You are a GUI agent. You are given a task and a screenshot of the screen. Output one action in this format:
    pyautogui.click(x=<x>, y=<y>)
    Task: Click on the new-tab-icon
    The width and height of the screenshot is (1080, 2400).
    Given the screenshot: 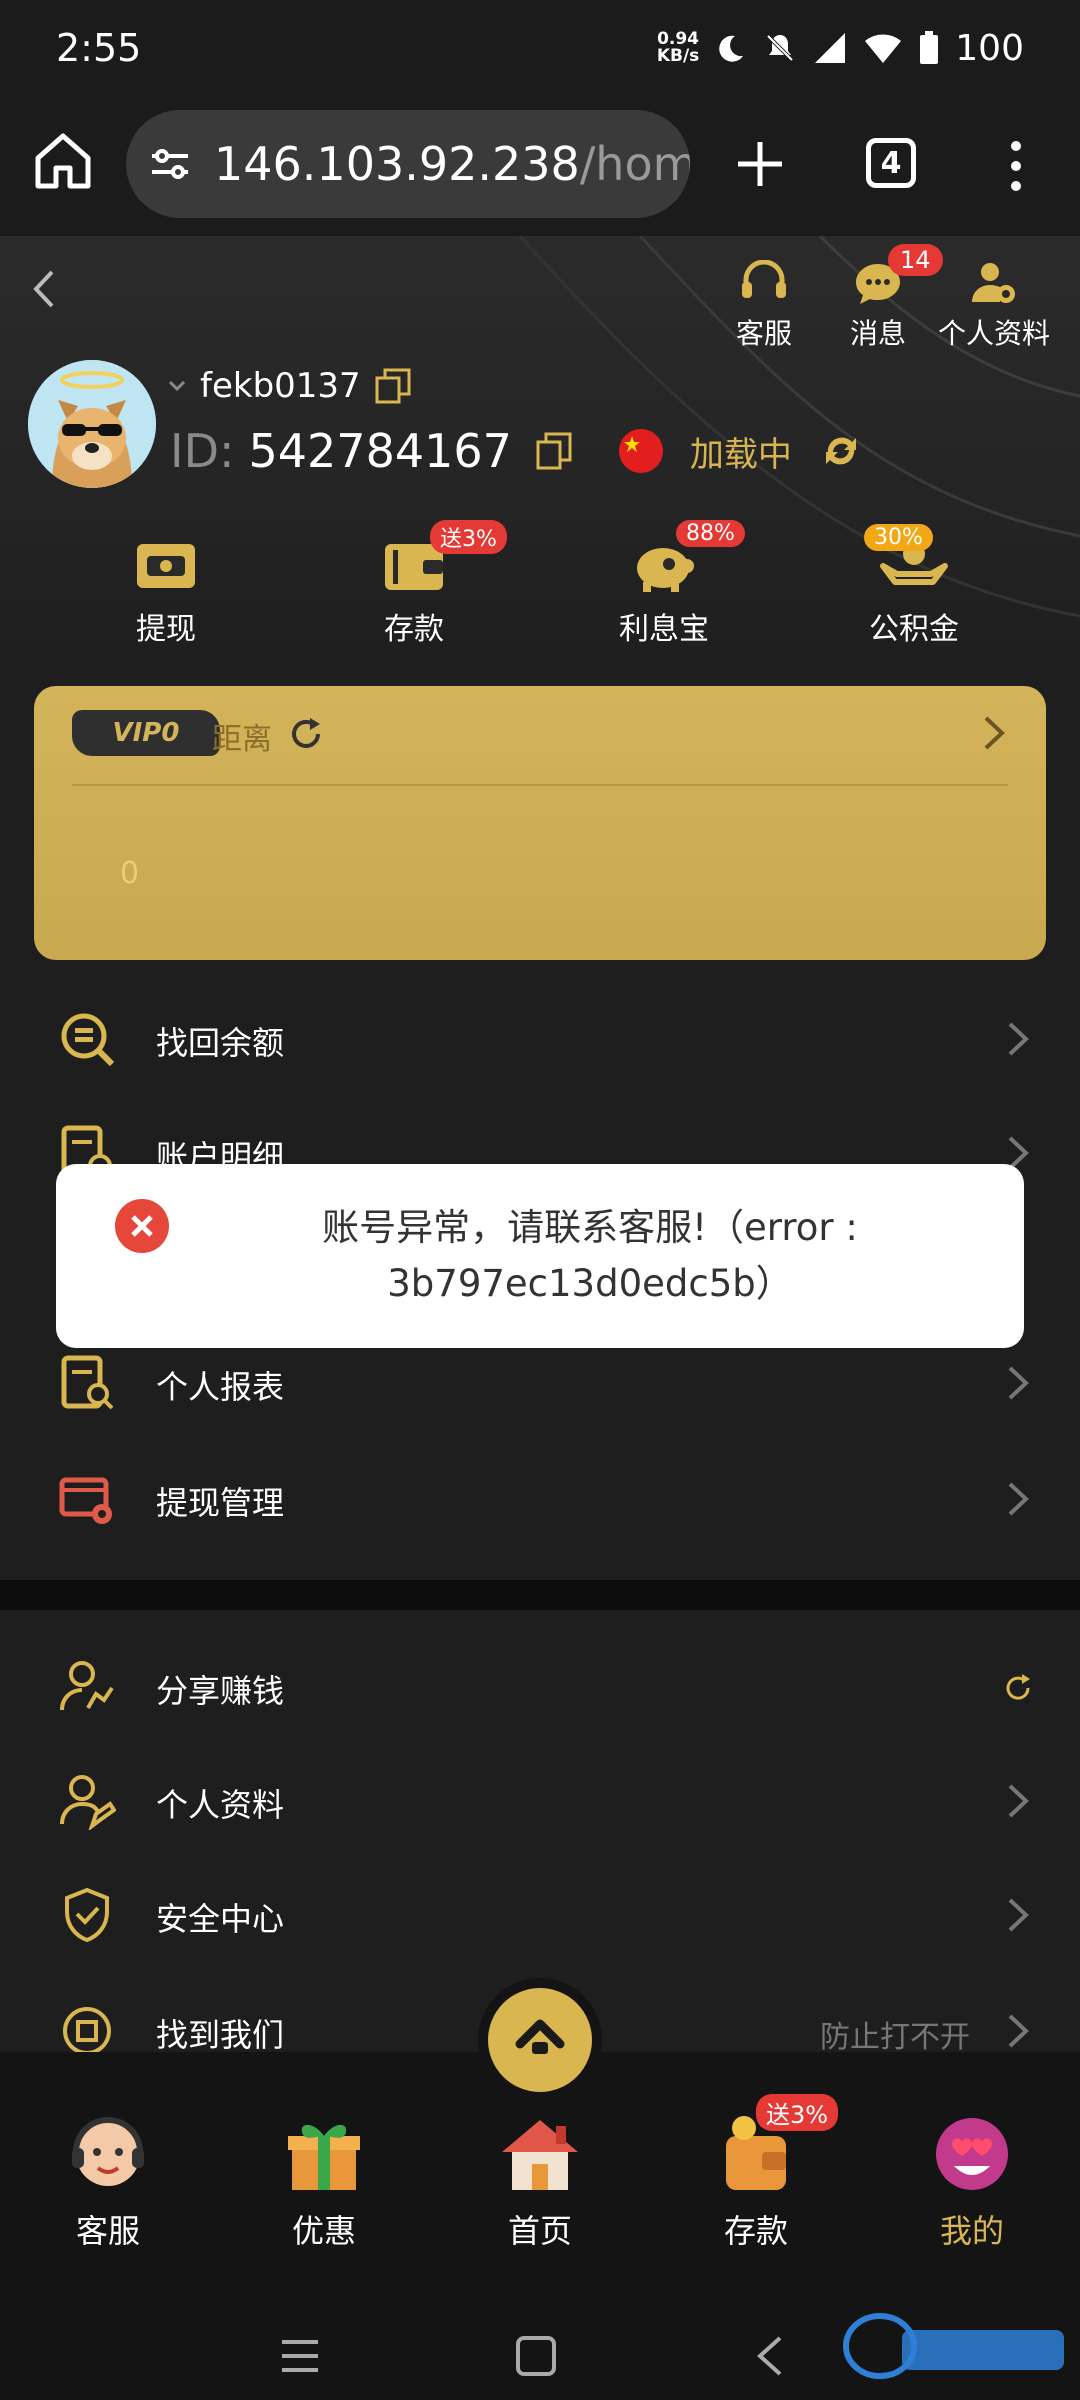 What is the action you would take?
    pyautogui.click(x=760, y=164)
    